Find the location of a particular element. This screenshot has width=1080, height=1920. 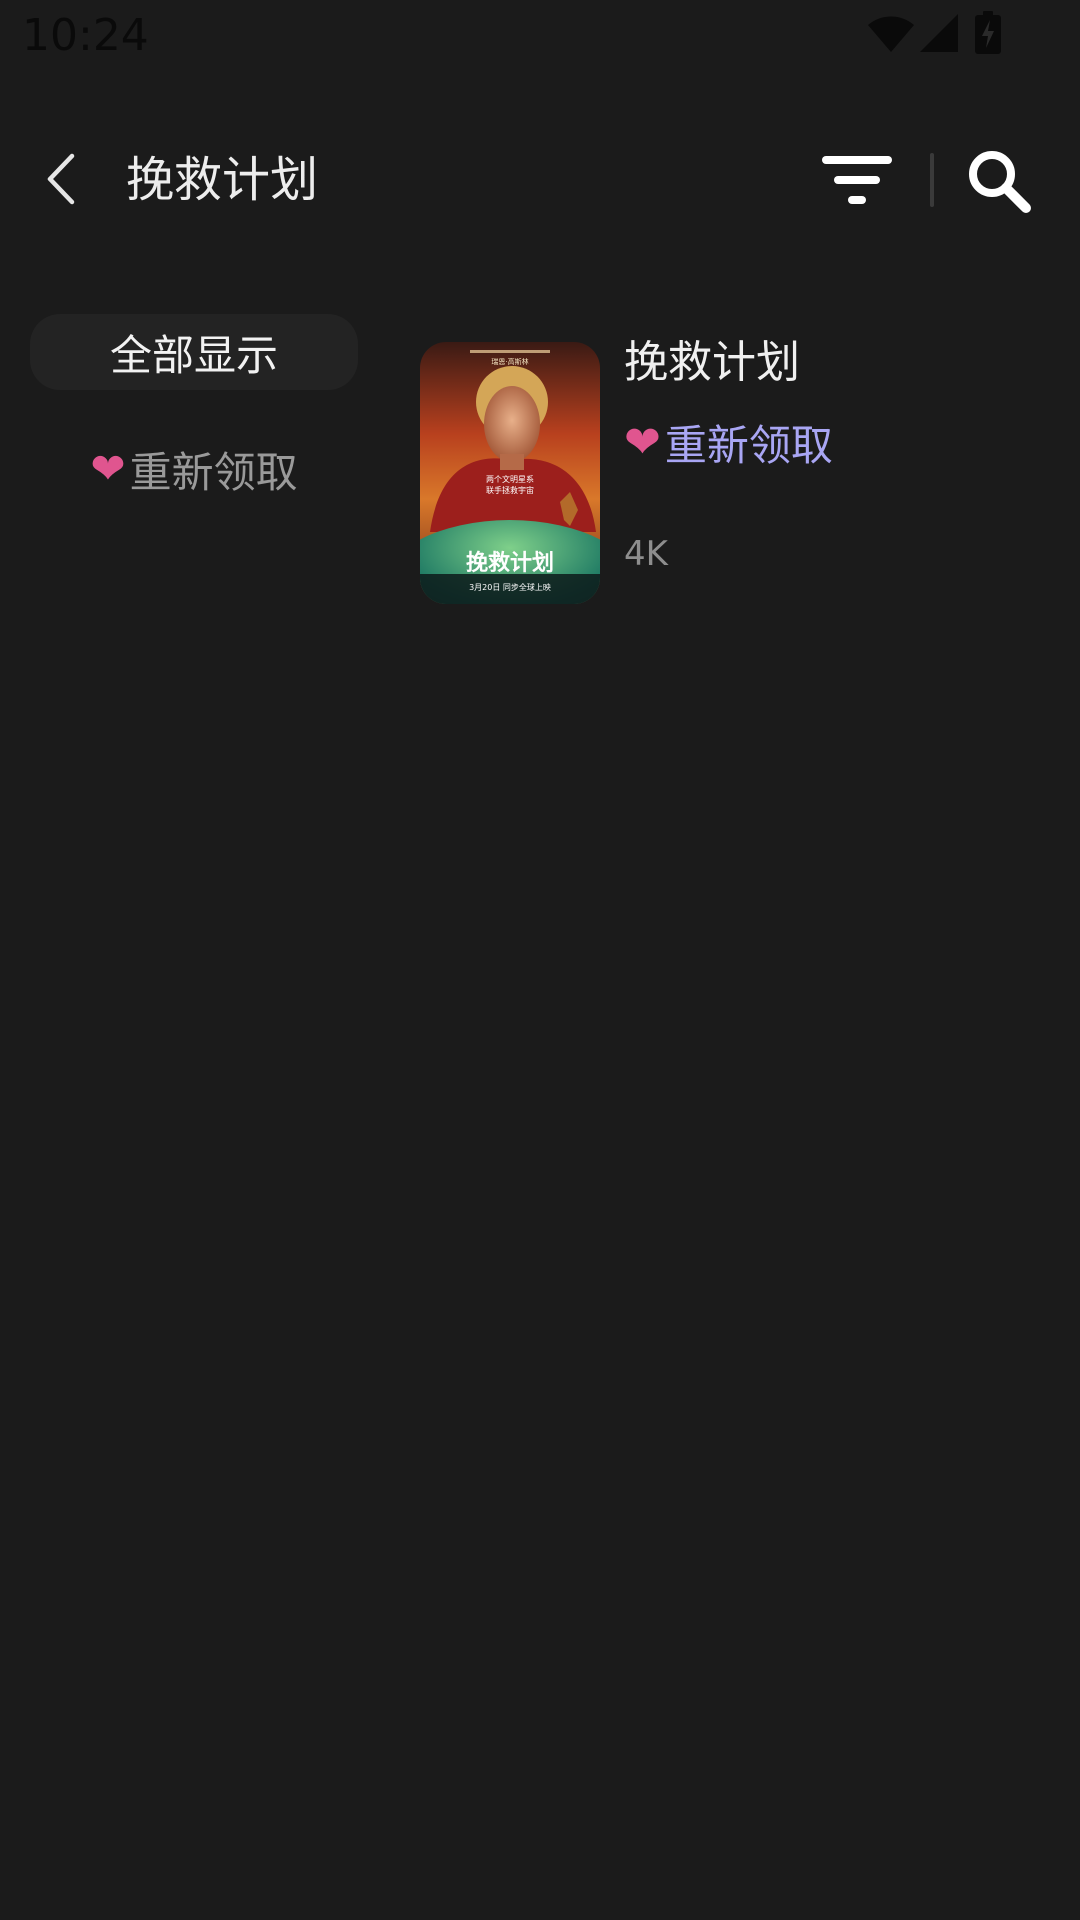

status-bar: 10:24 is located at coordinates (540, 36).